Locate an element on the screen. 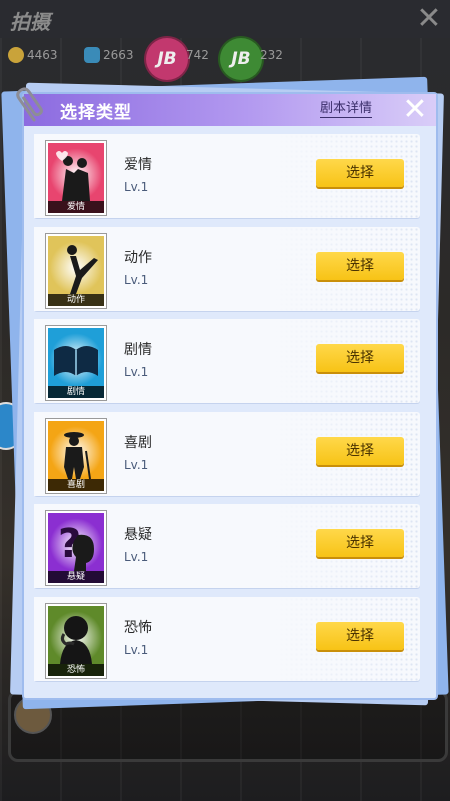  green-stat: 232 is located at coordinates (271, 55).